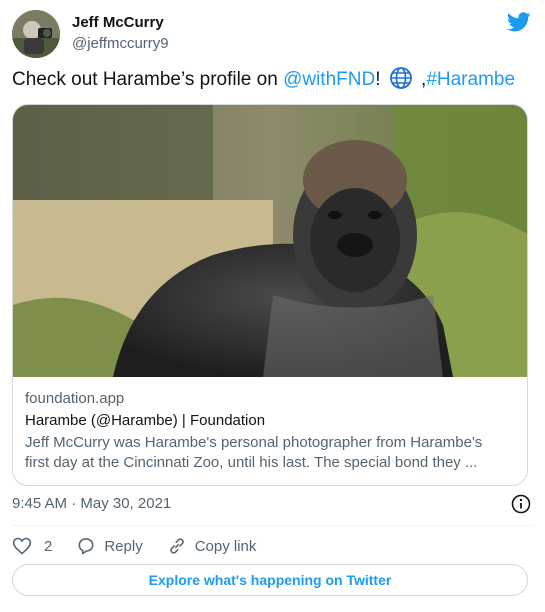 This screenshot has width=545, height=612. I want to click on author-info: Jeff McCurry @jeffmccurry9, so click(120, 34).